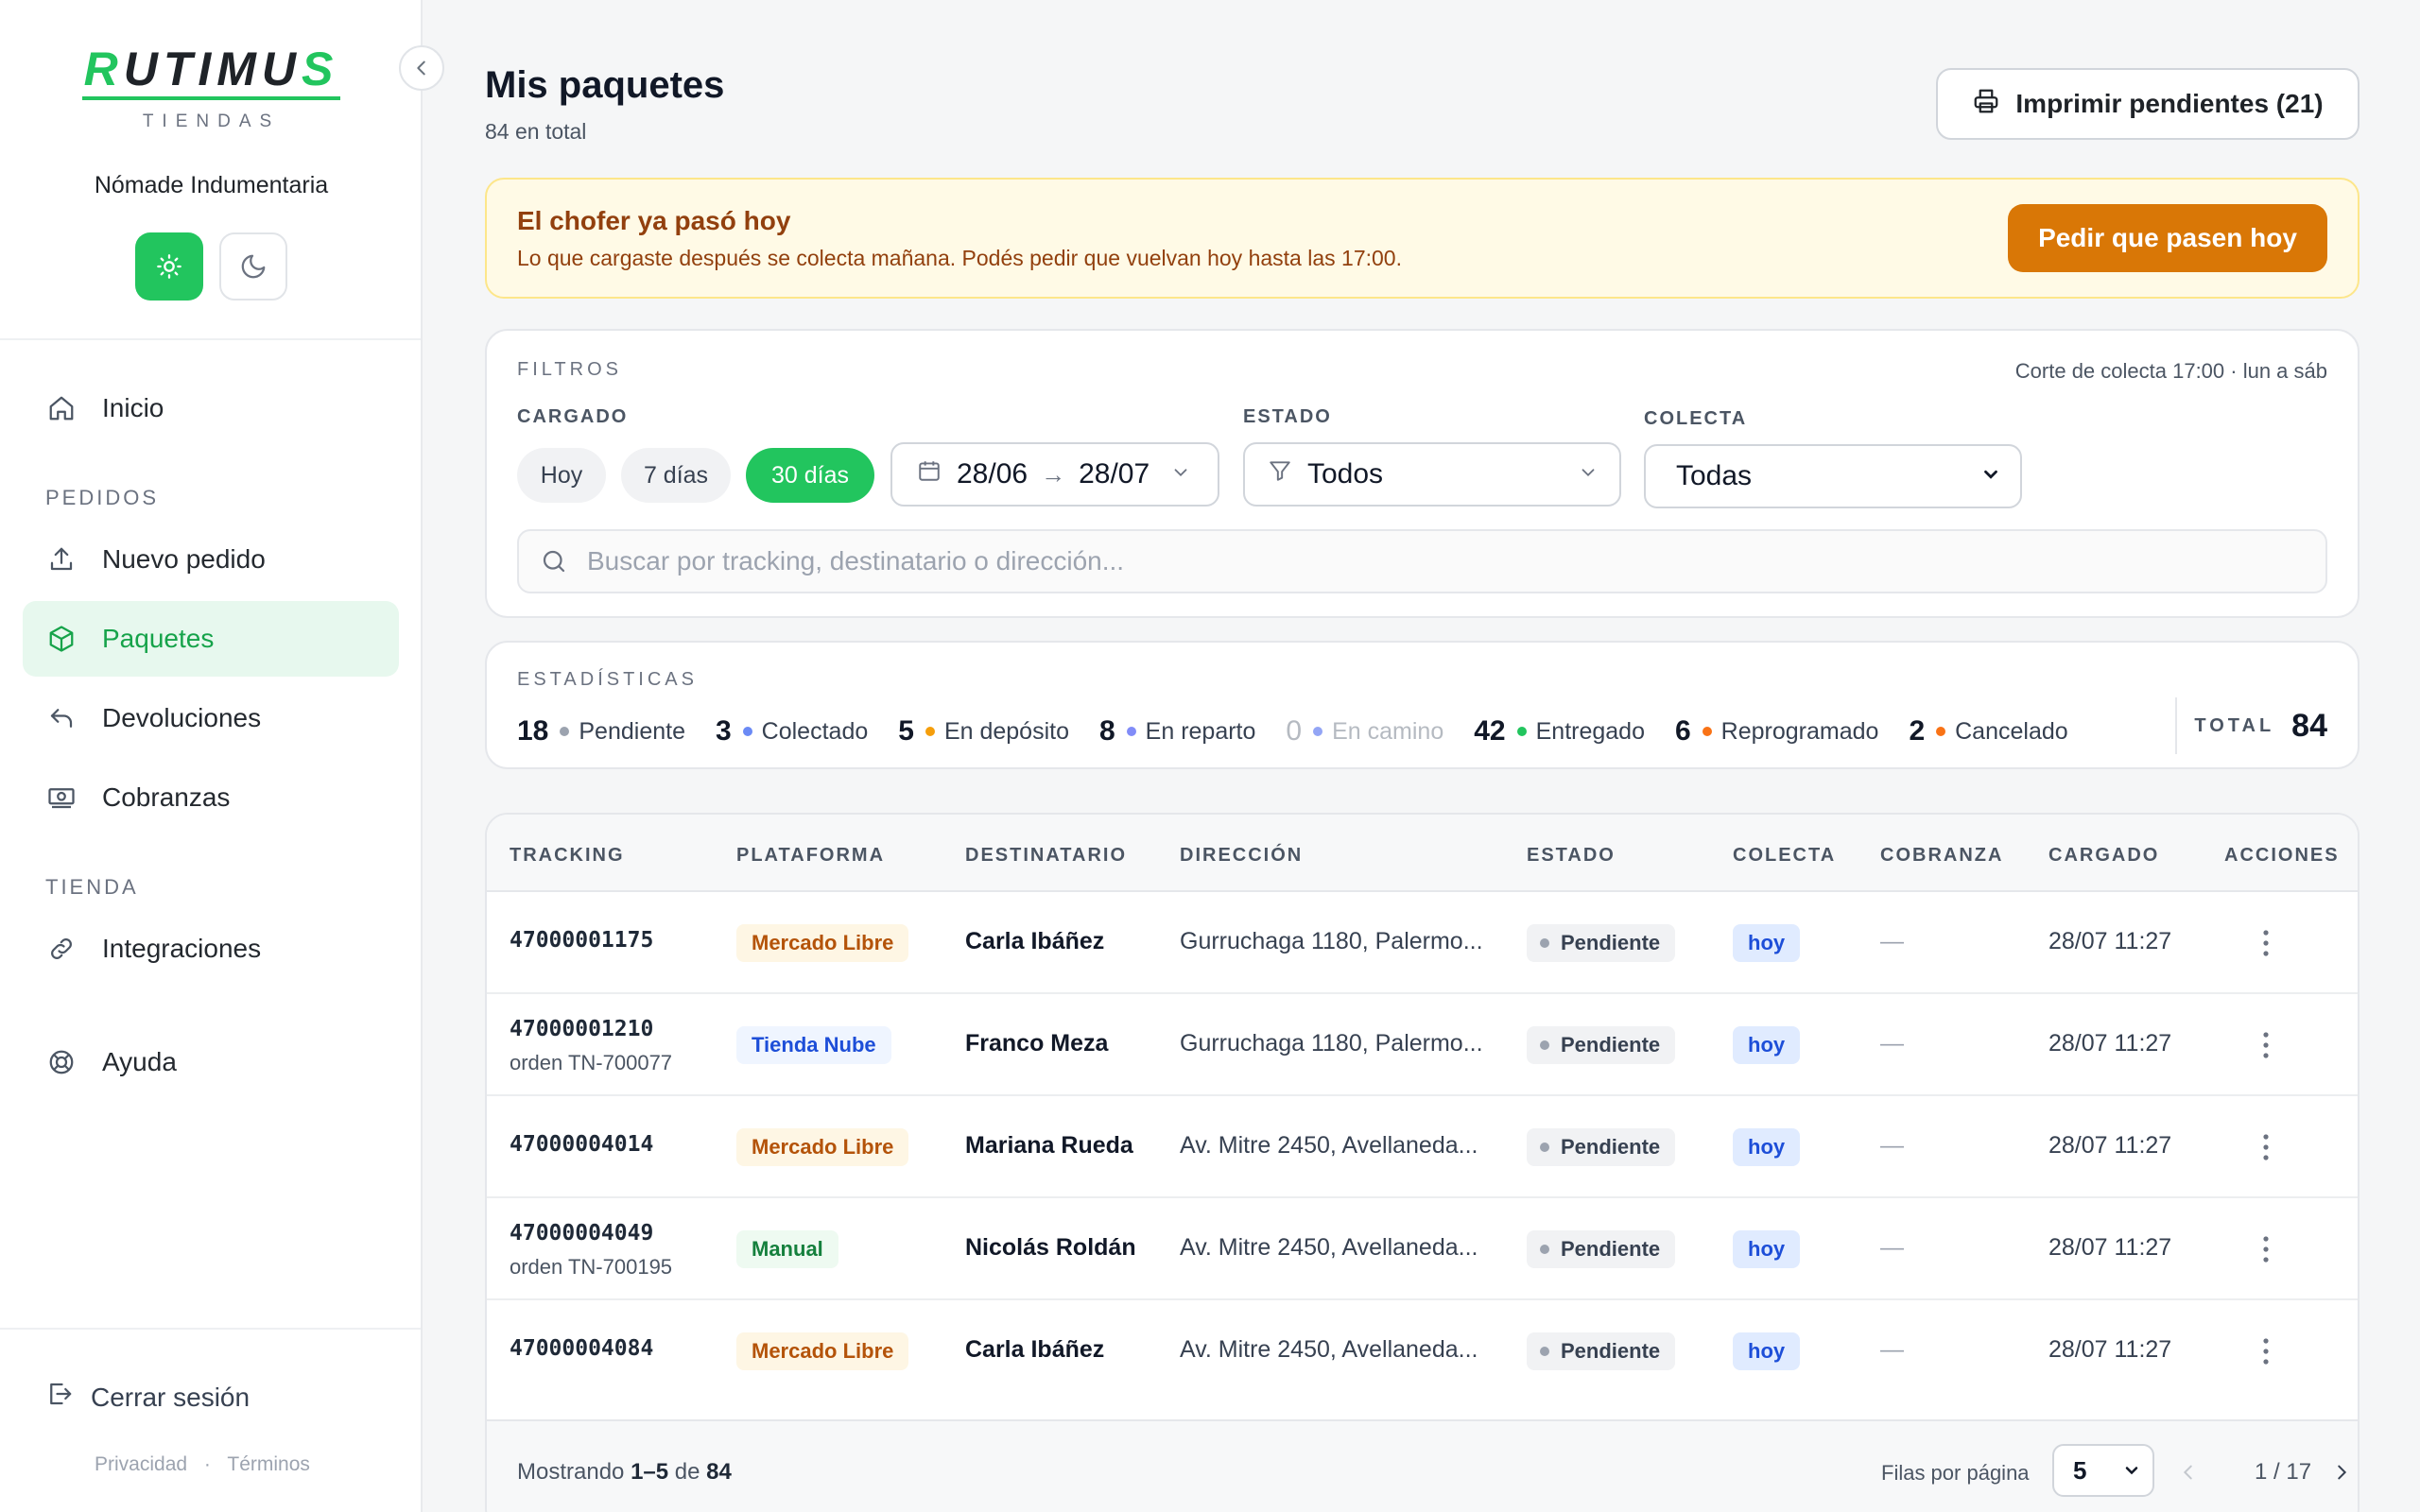 This screenshot has height=1512, width=2420. I want to click on column-header-destinatario: DESTINATARIO, so click(1046, 856).